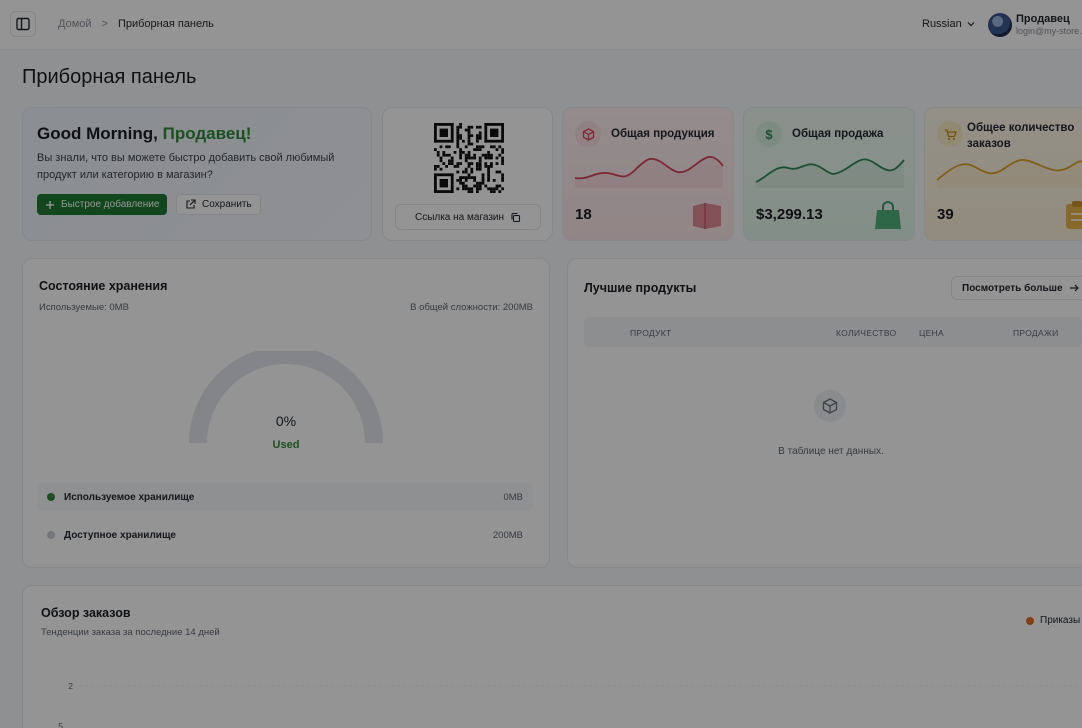 This screenshot has width=1082, height=728. I want to click on clipboard-icon, so click(1074, 215).